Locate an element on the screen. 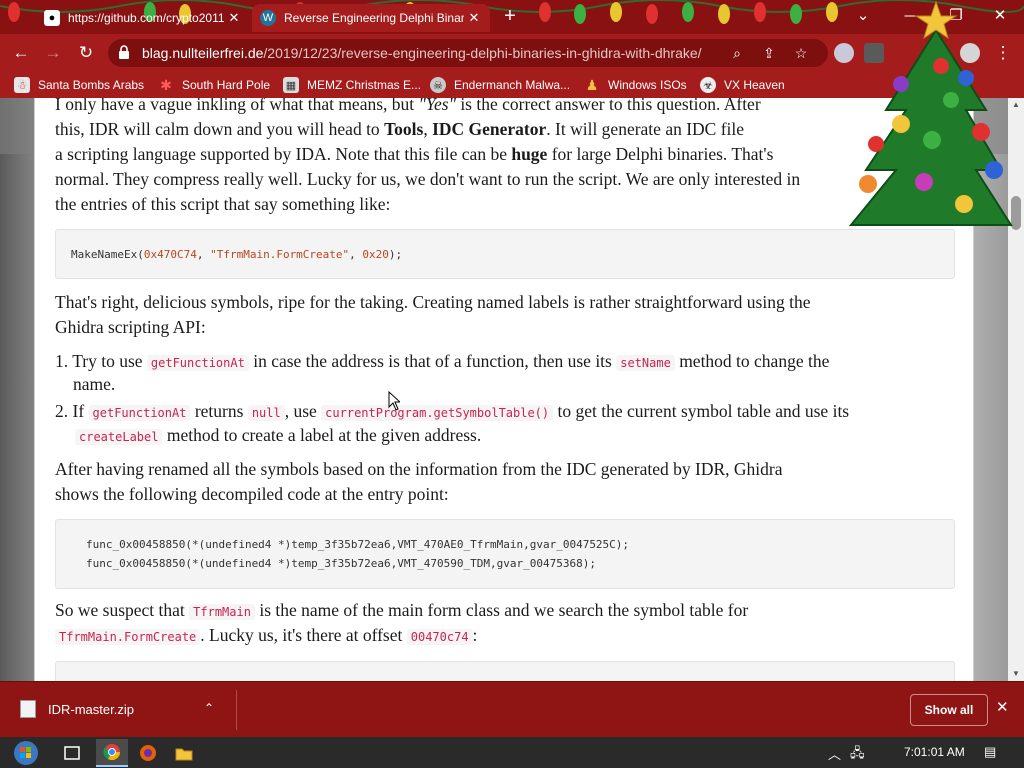  reload-icon: ↻ is located at coordinates (86, 53).